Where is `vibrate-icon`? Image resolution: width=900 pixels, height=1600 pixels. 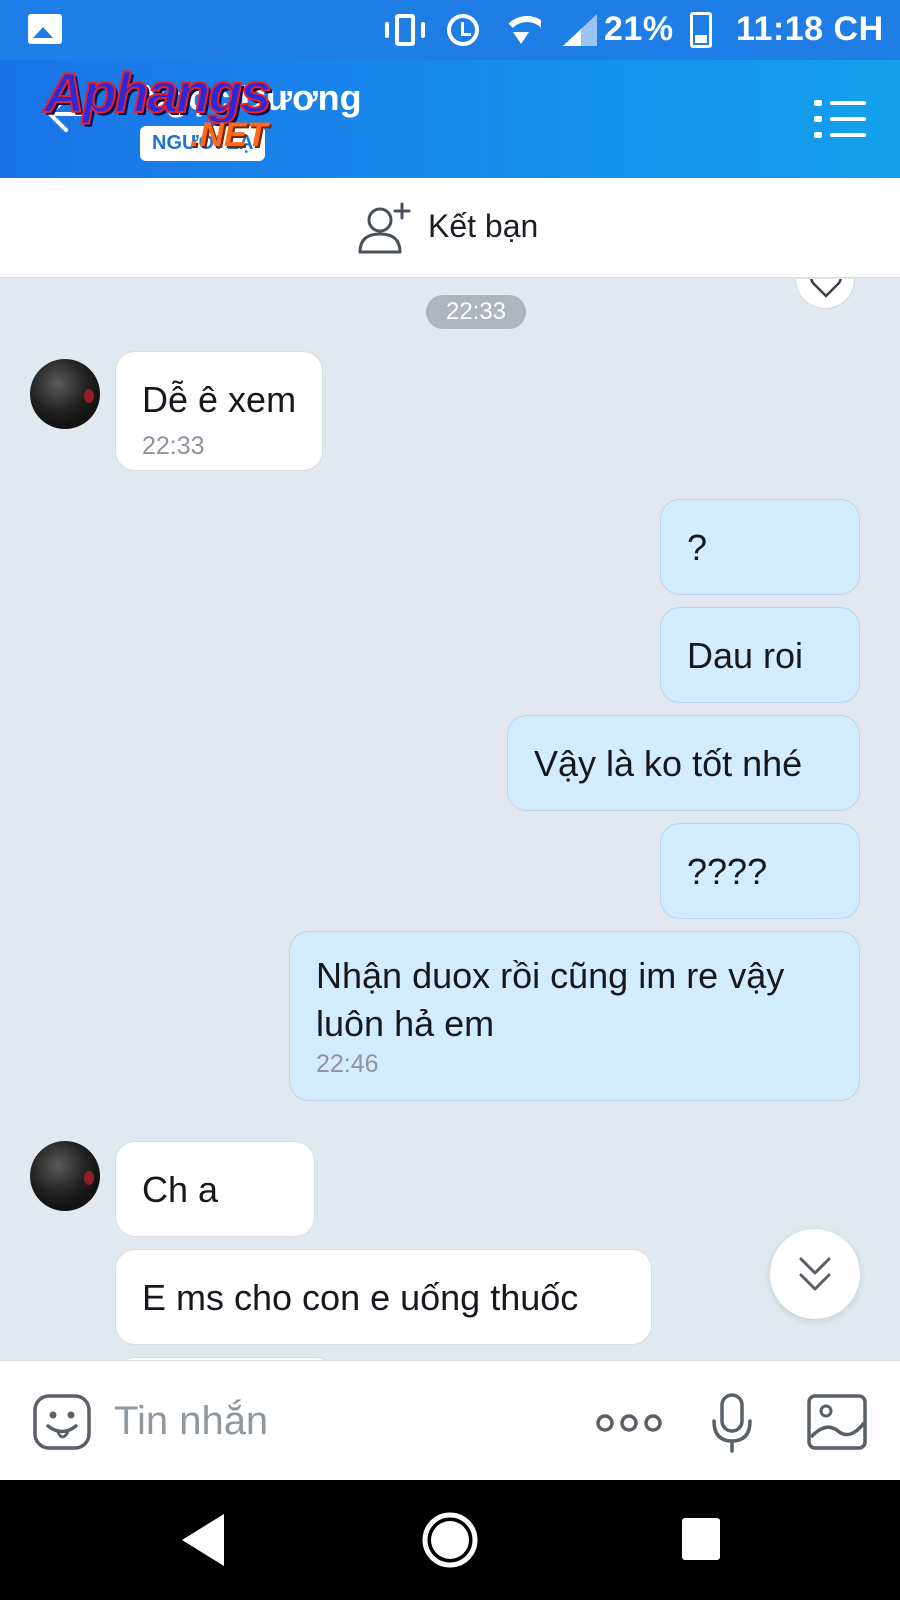 vibrate-icon is located at coordinates (405, 30).